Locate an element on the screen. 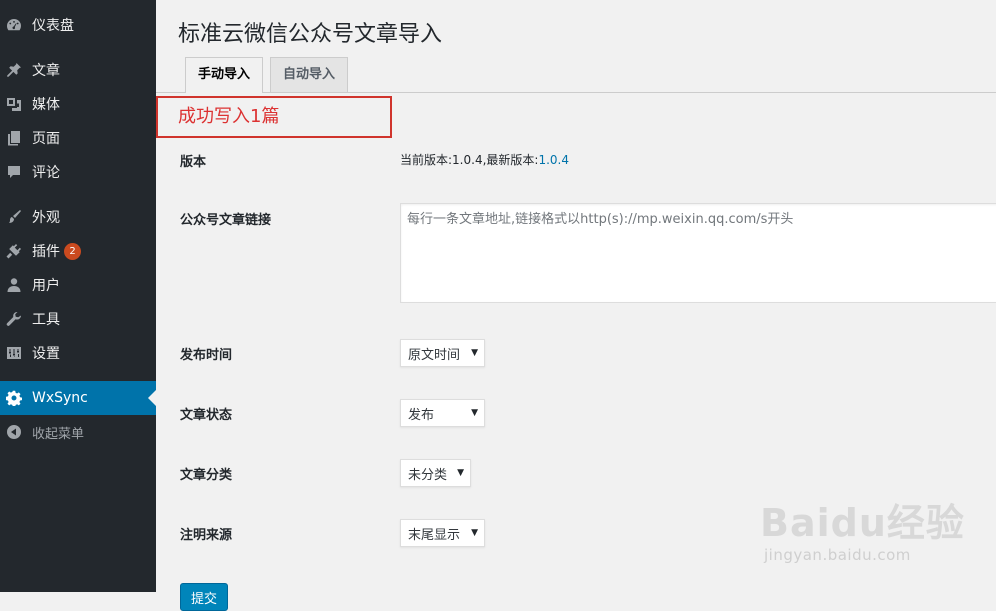 The height and width of the screenshot is (611, 996). sidebar-item-label: 用户 is located at coordinates (46, 286).